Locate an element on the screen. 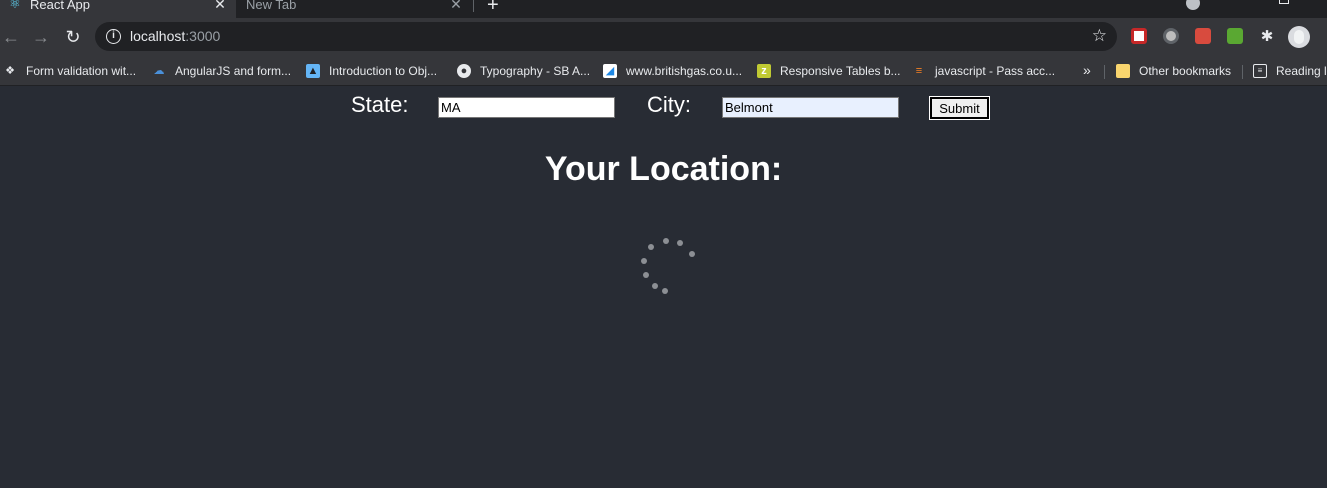 This screenshot has width=1327, height=488. extension-chart-icon is located at coordinates (1235, 36).